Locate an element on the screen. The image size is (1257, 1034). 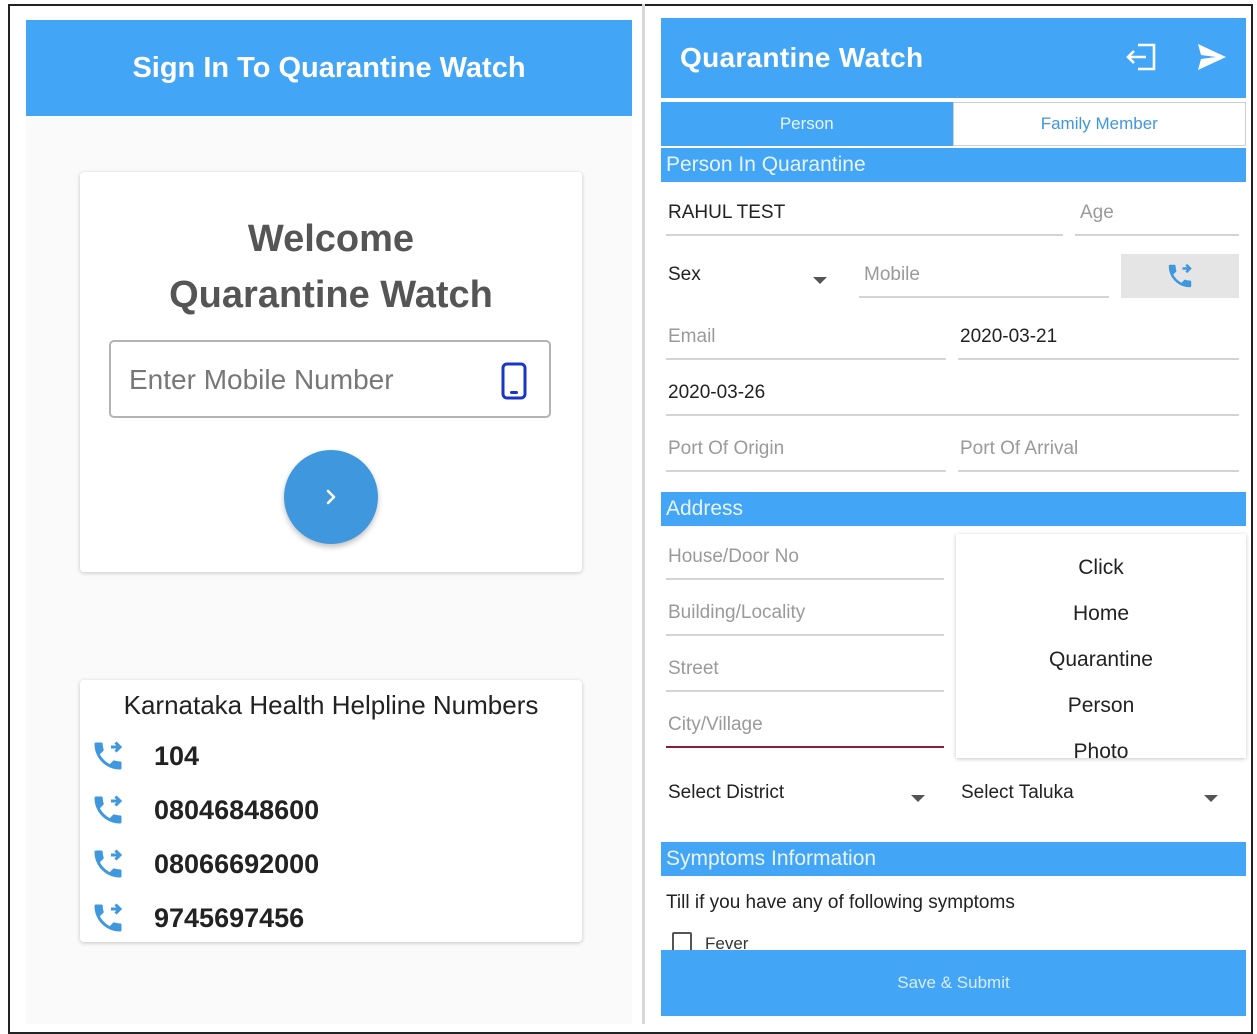
mobile-field: Mobile is located at coordinates (984, 281).